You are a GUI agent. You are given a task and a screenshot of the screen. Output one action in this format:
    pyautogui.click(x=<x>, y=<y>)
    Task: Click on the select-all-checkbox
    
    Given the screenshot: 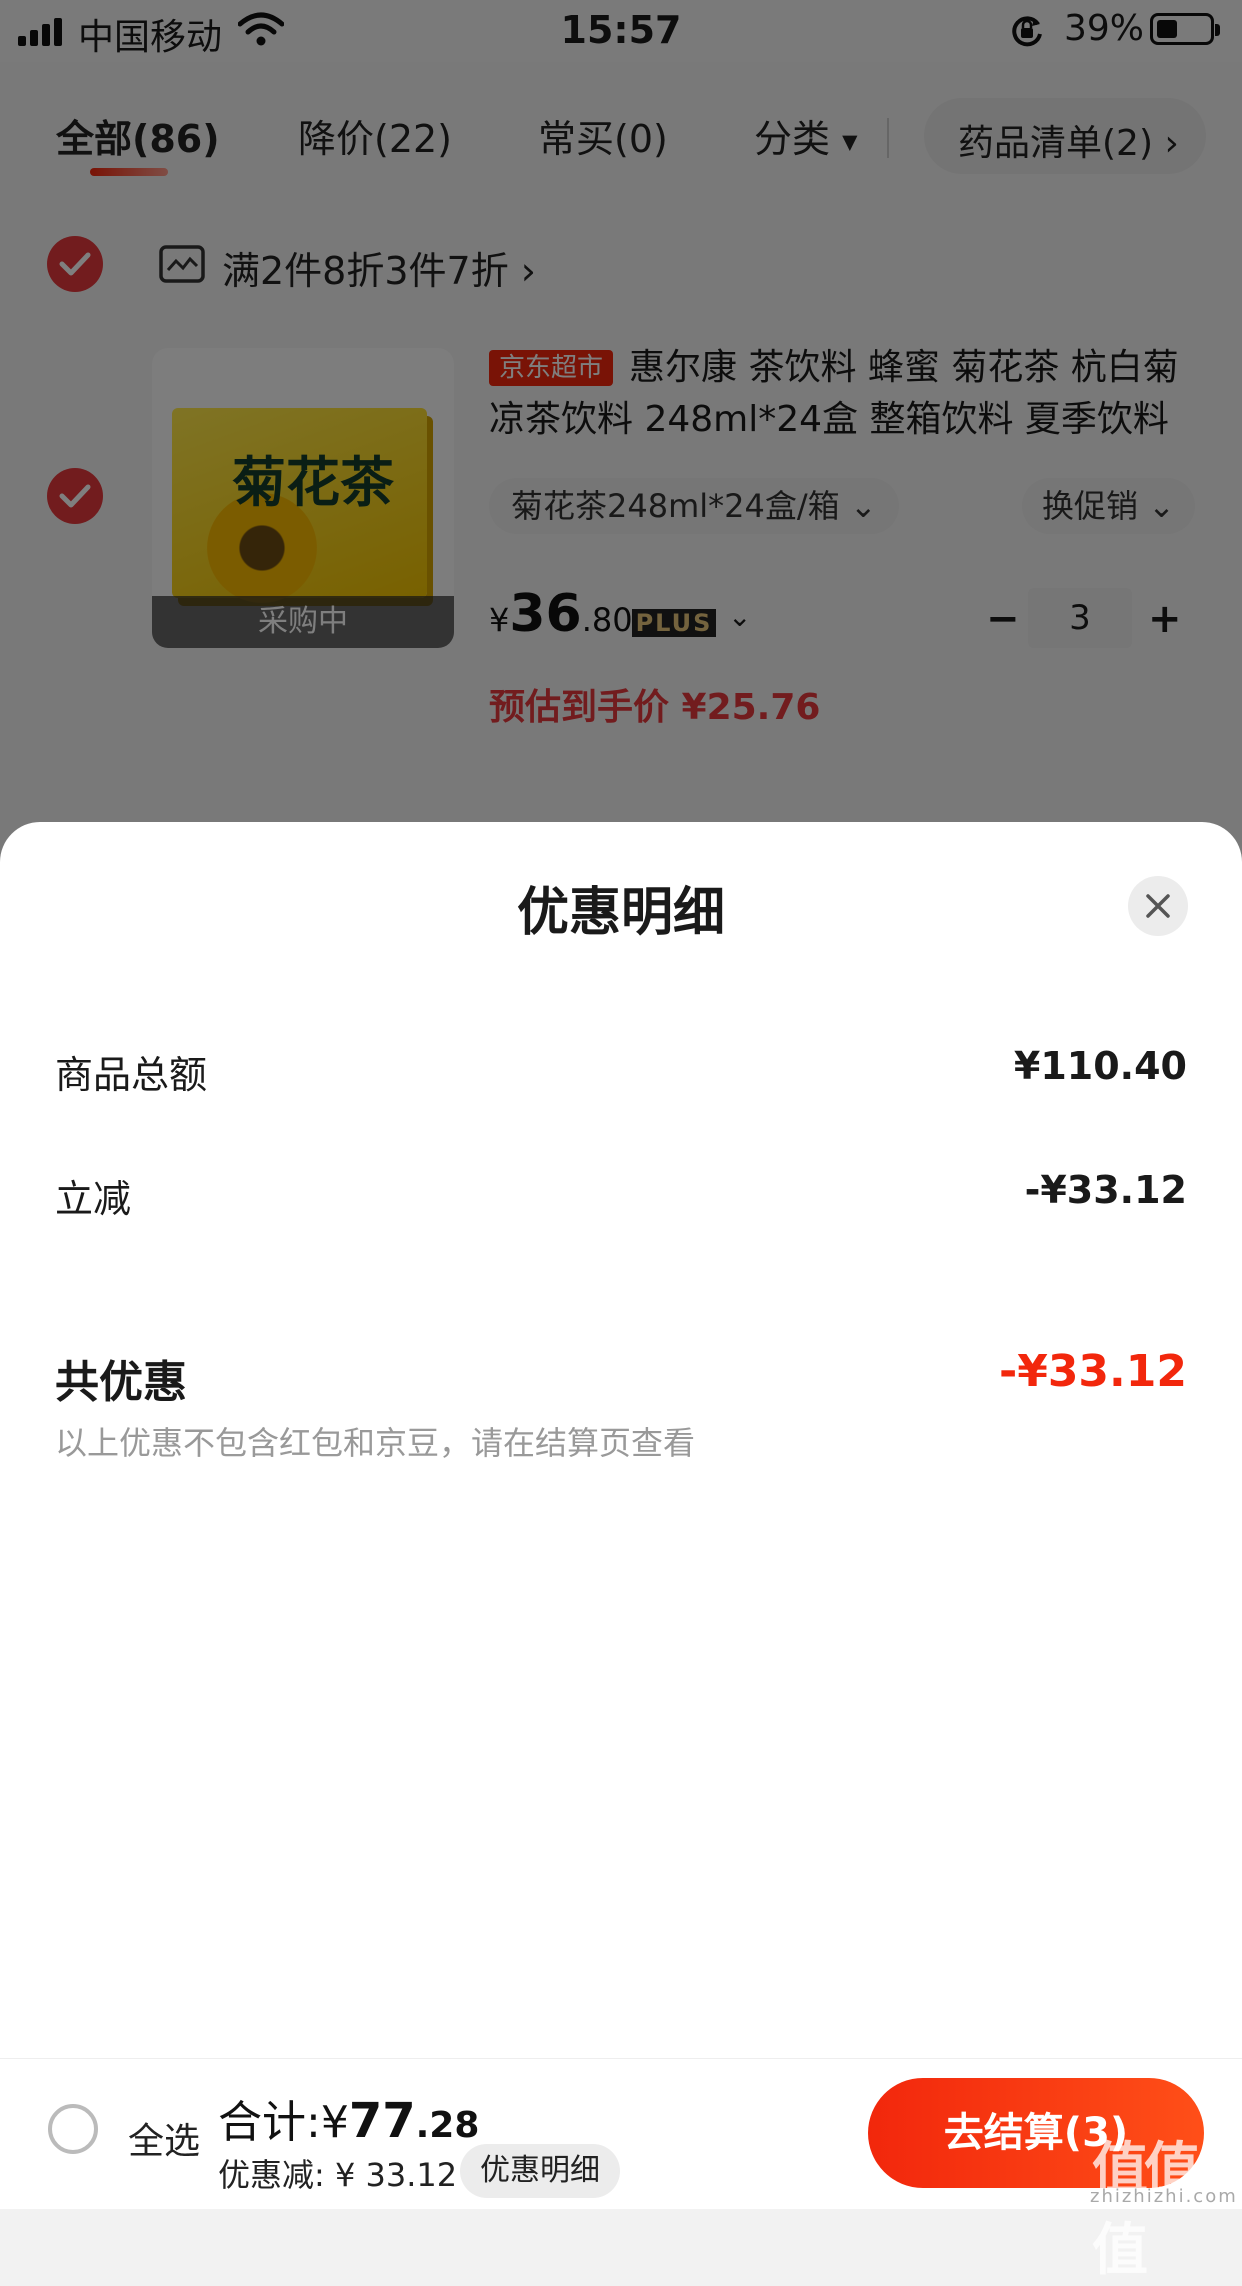 What is the action you would take?
    pyautogui.click(x=73, y=2129)
    